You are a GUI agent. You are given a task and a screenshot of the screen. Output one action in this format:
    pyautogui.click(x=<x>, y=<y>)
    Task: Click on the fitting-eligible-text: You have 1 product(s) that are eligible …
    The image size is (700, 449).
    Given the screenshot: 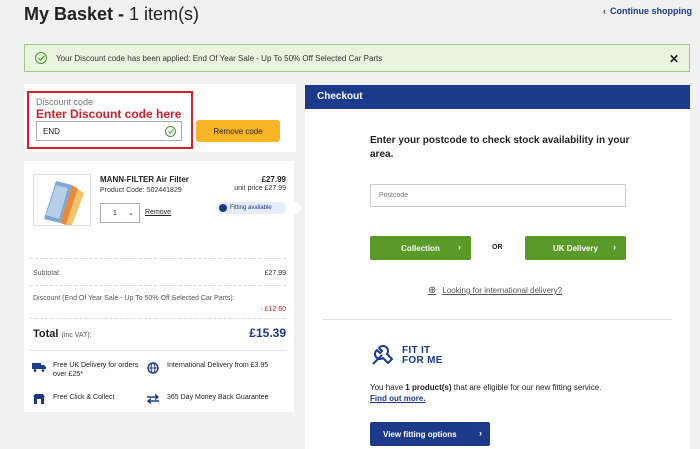 What is the action you would take?
    pyautogui.click(x=485, y=387)
    